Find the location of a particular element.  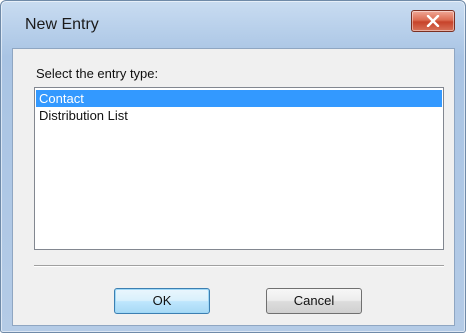

list-item-distribution-list: Distribution List is located at coordinates (239, 115).